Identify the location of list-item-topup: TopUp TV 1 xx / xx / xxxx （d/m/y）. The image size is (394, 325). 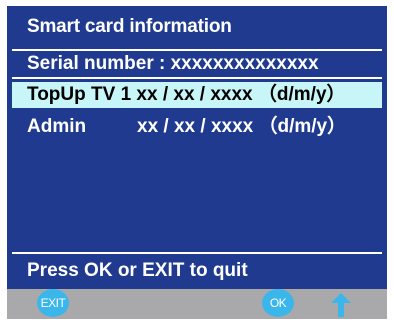
(197, 95).